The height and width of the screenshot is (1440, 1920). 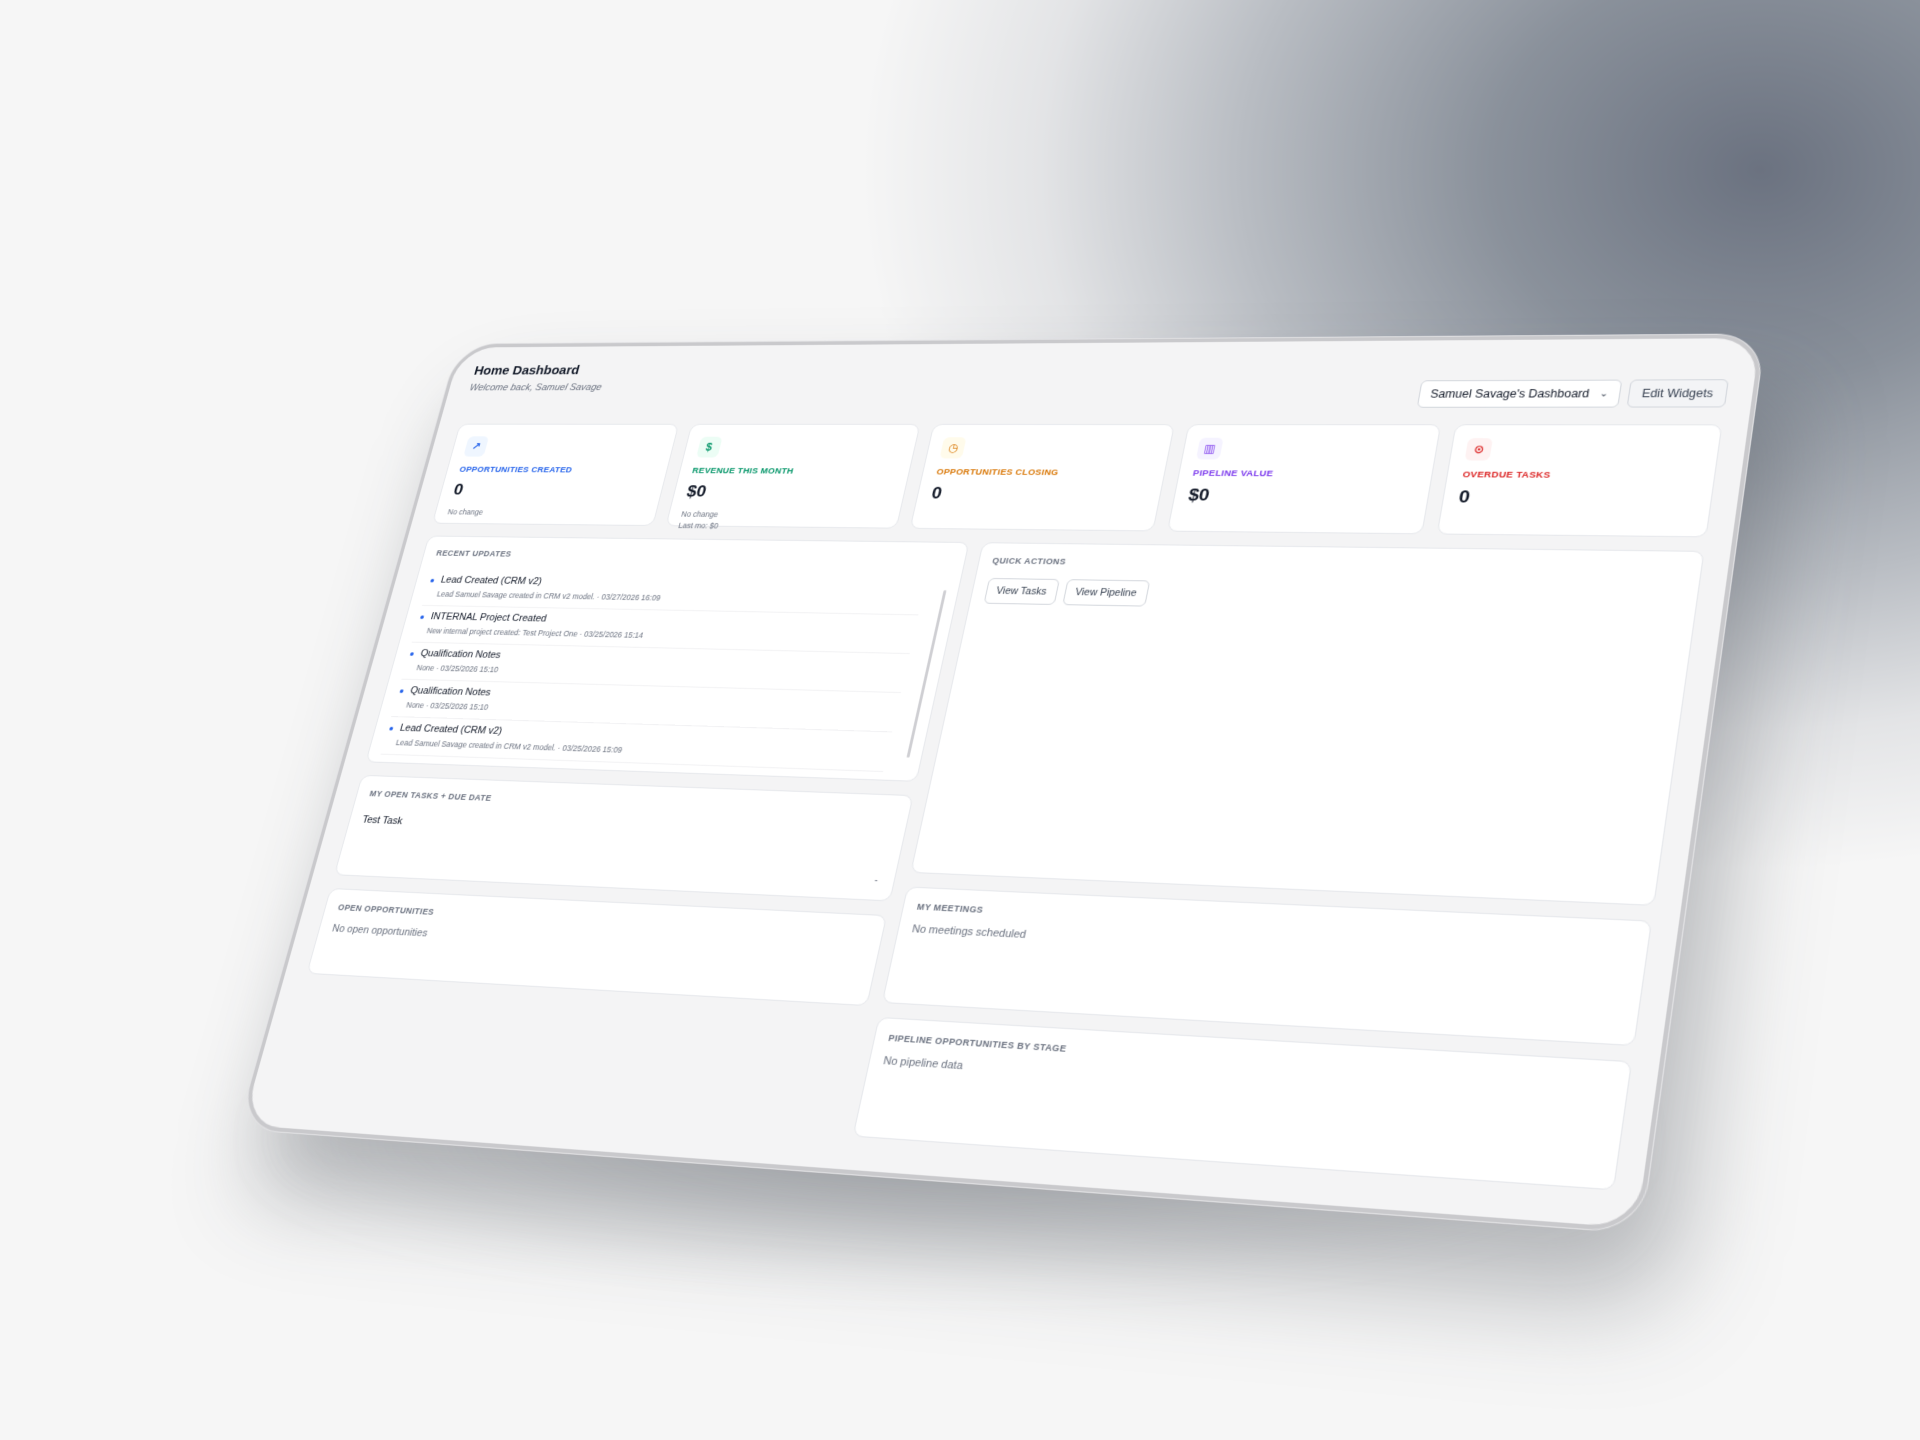 I want to click on page-title: Home Dashboard, so click(x=541, y=370).